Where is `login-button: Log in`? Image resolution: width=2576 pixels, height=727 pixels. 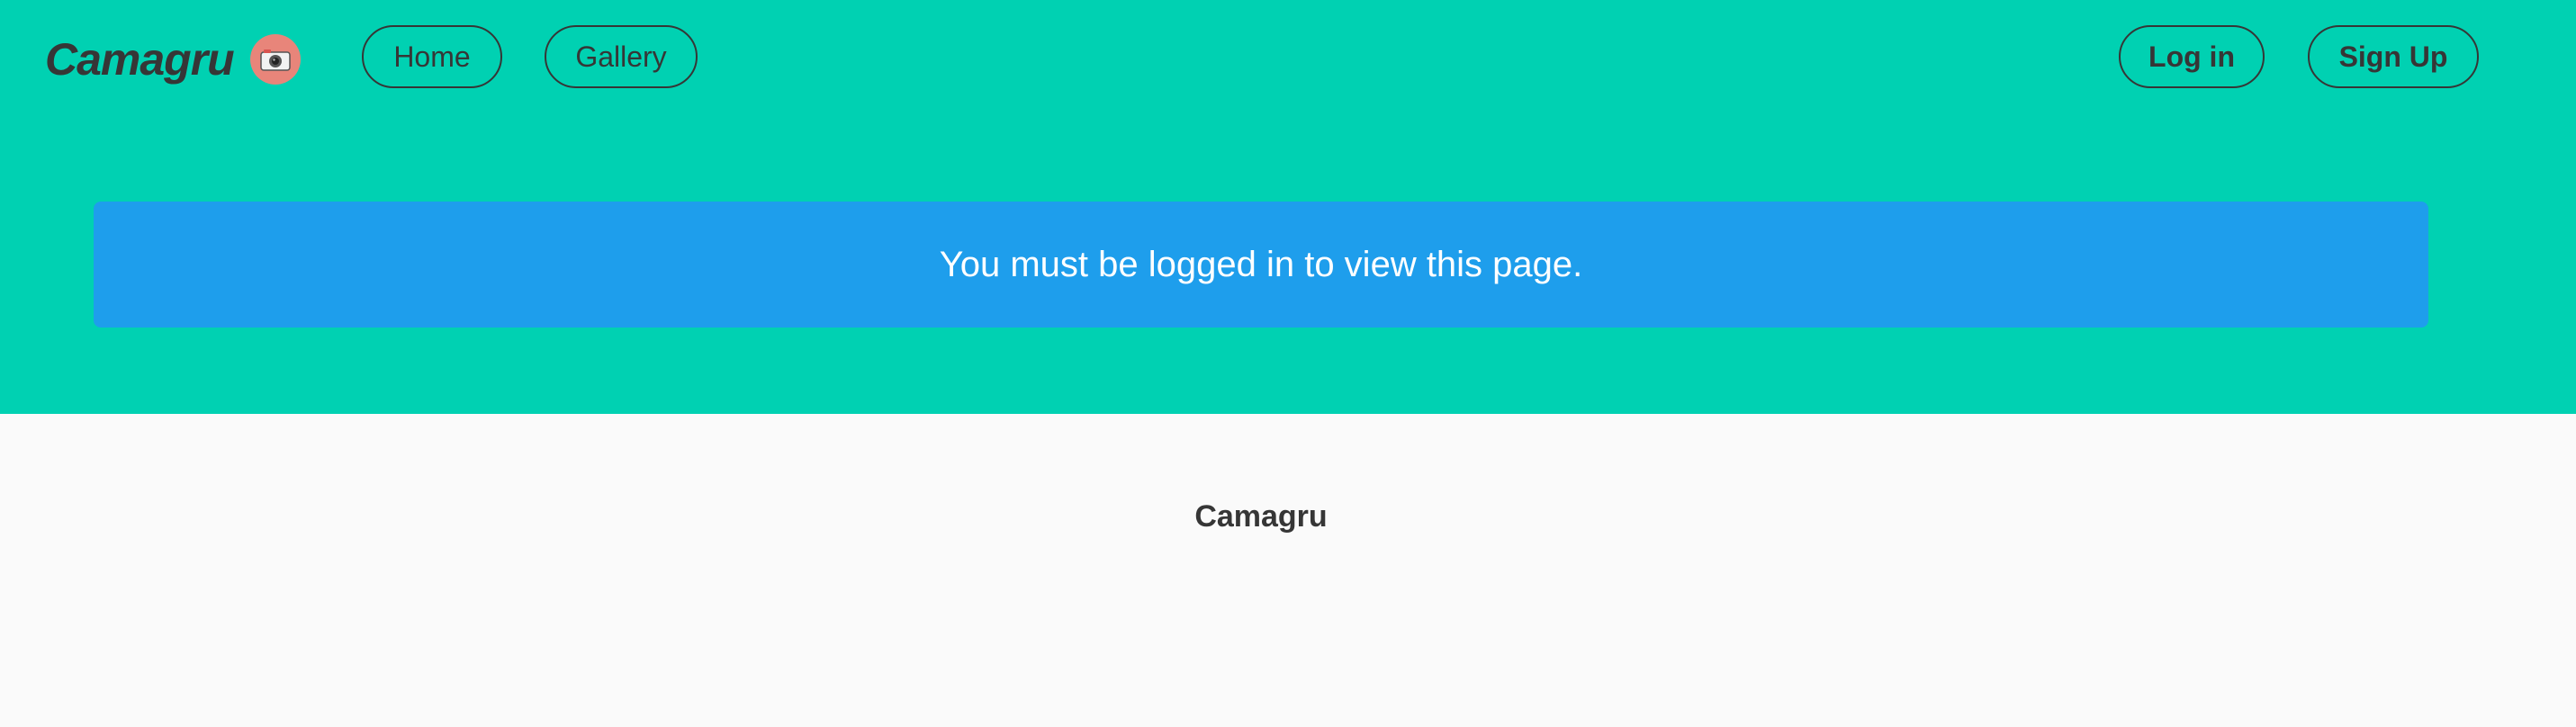
login-button: Log in is located at coordinates (2192, 57).